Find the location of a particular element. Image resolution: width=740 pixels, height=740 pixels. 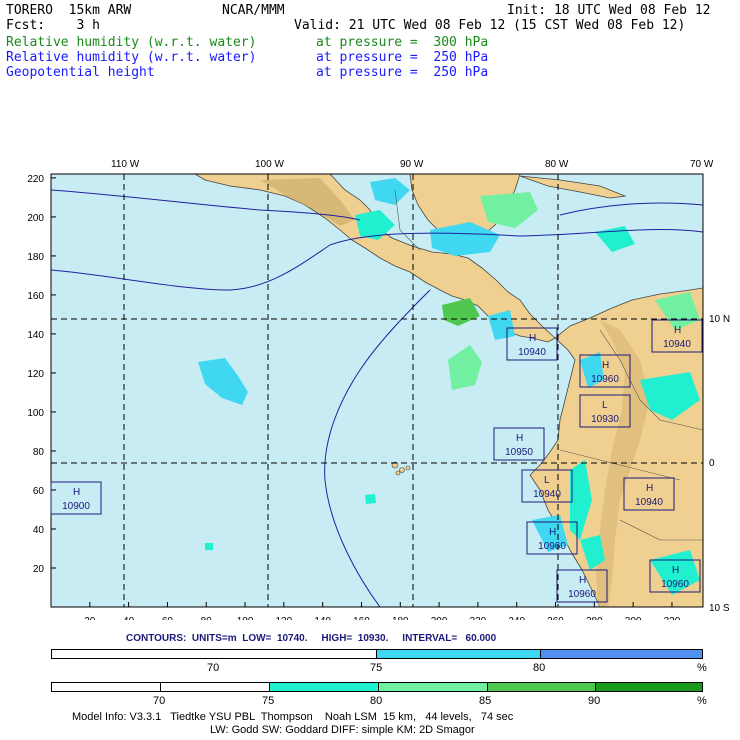

y-tick-label: 120 is located at coordinates (35, 374).